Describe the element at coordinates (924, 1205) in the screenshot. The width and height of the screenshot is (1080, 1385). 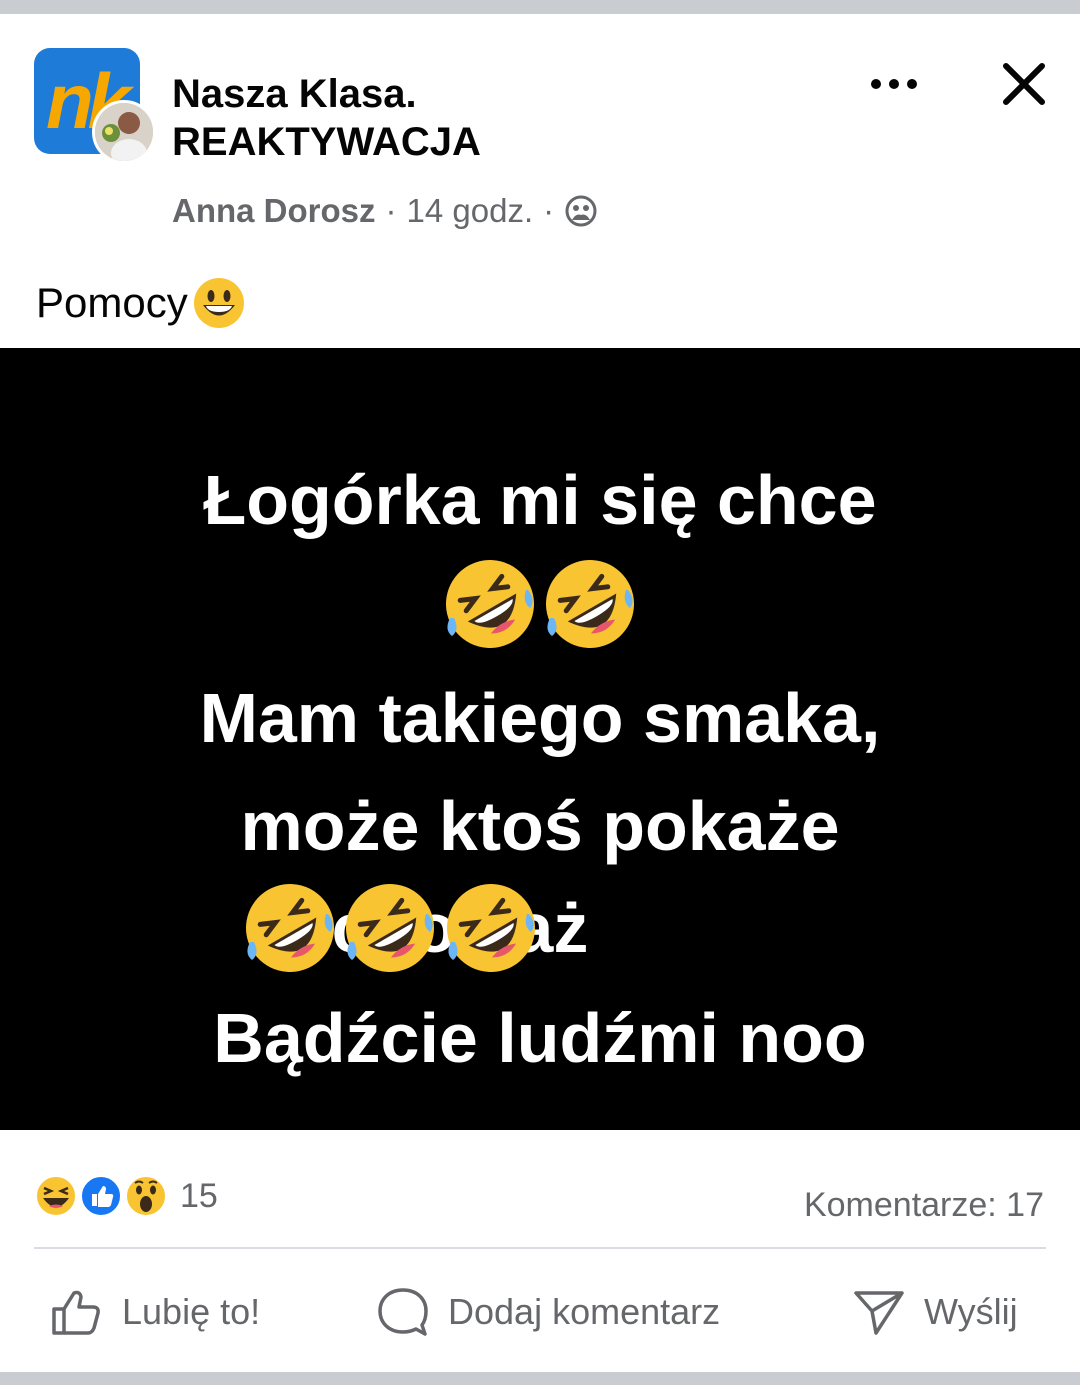
I see `comments-count: Komentarze: 17` at that location.